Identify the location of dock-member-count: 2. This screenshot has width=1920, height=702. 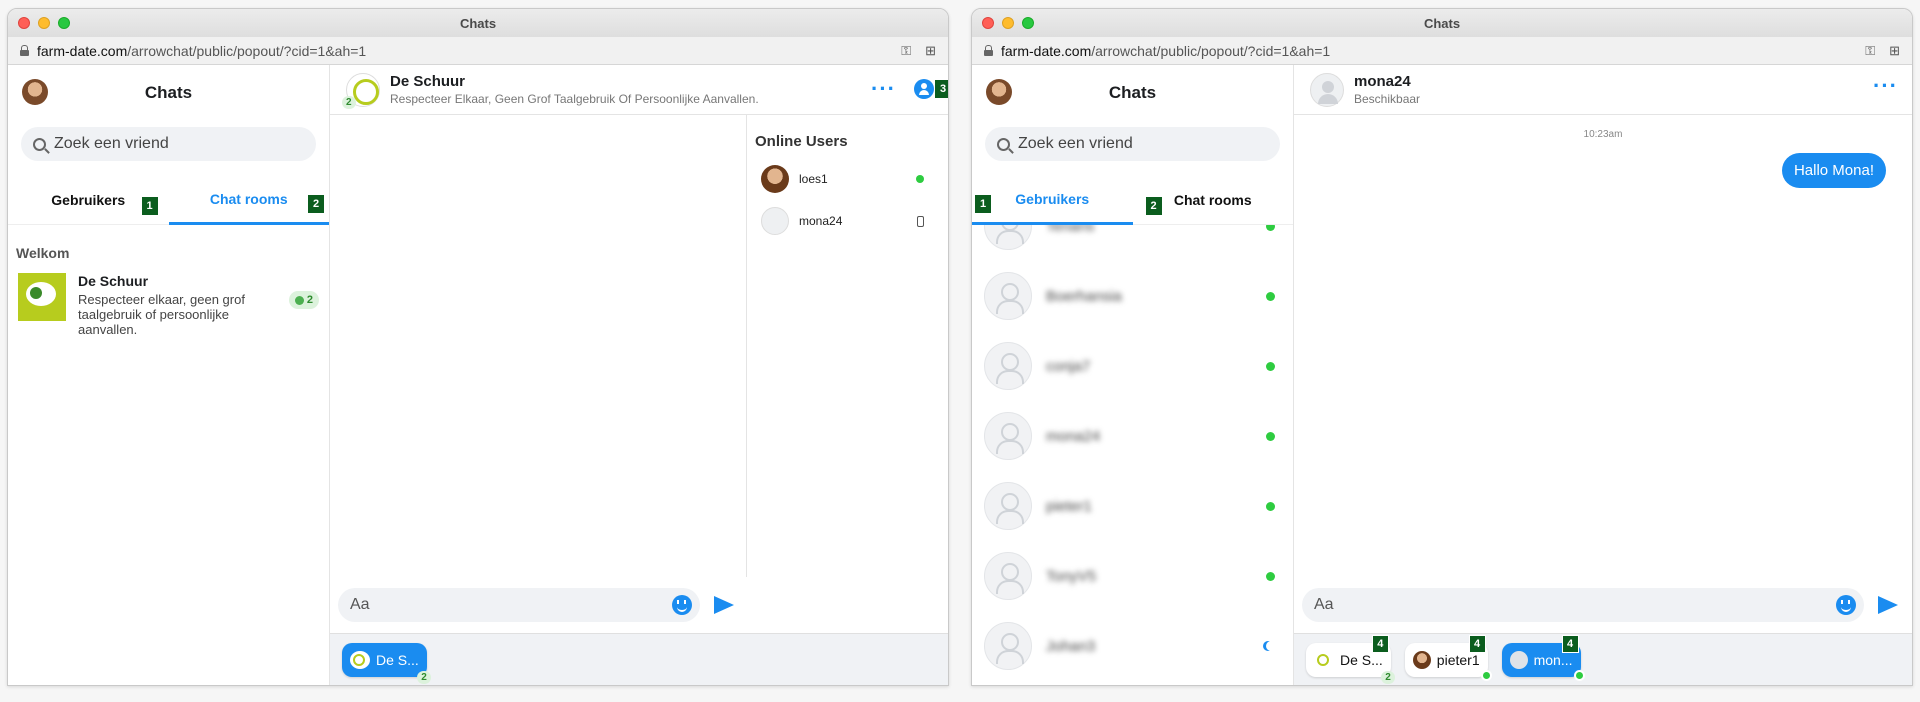
(424, 677).